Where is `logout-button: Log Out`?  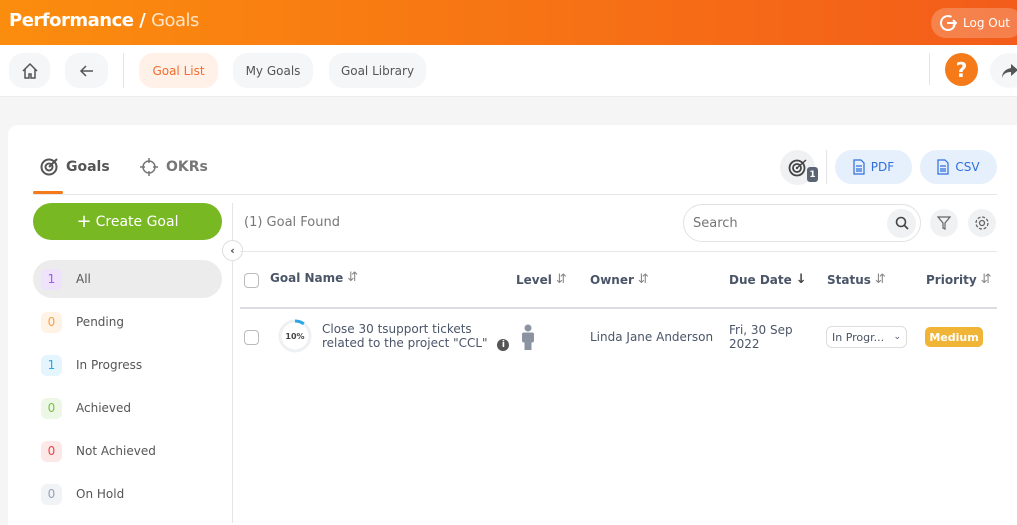
logout-button: Log Out is located at coordinates (974, 23).